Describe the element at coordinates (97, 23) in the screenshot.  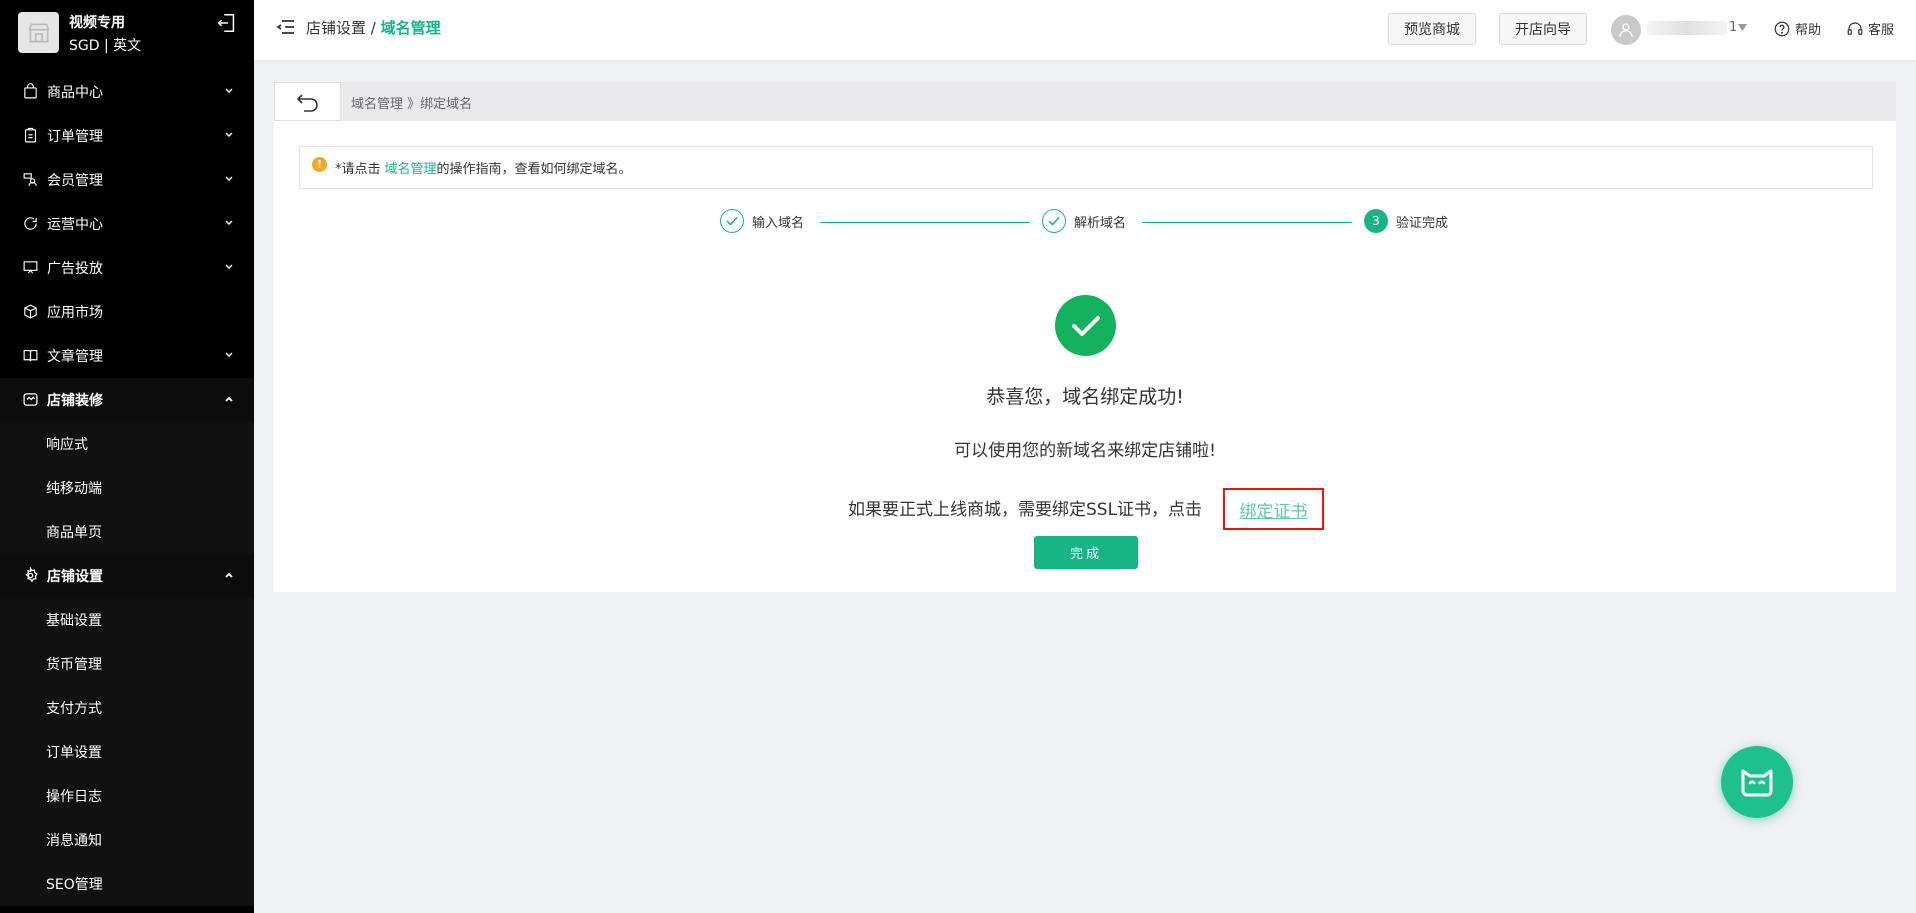
I see `store-name: 视频专用` at that location.